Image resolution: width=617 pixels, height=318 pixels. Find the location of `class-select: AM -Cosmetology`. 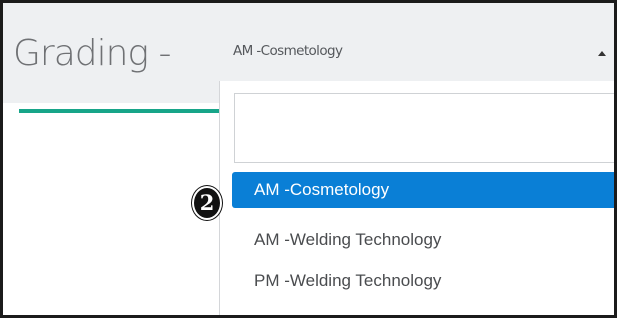

class-select: AM -Cosmetology is located at coordinates (415, 49).